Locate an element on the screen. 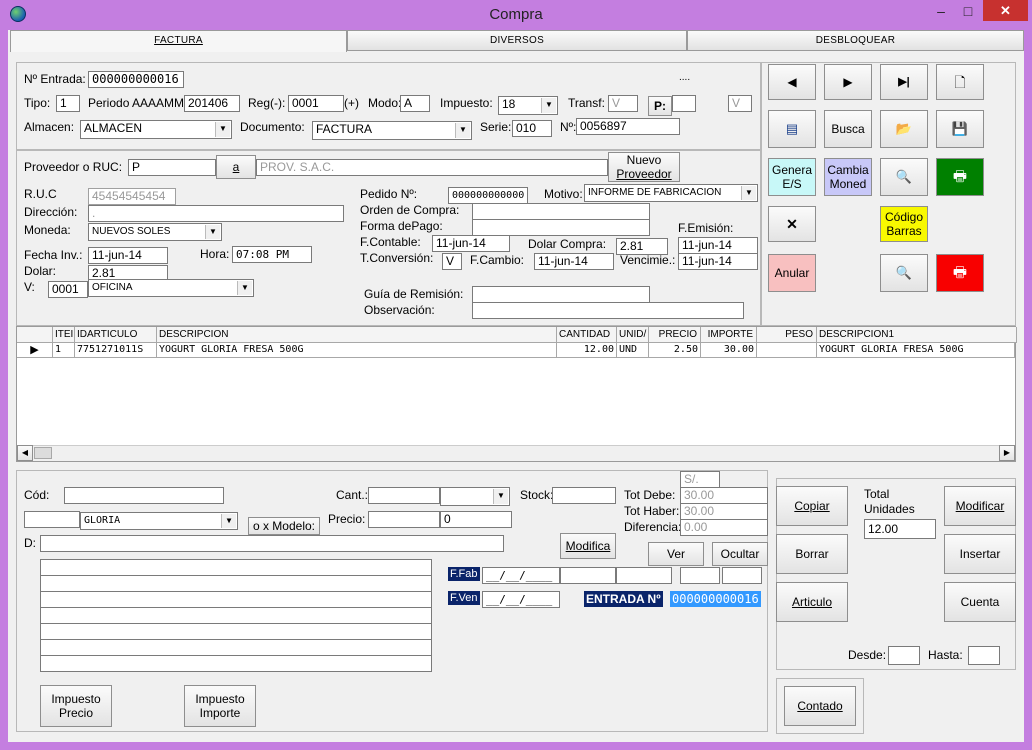 This screenshot has height=750, width=1032. calculator-button: ▤ is located at coordinates (792, 129).